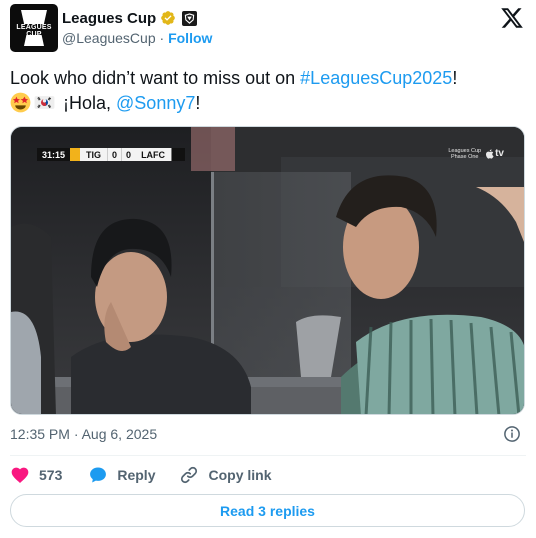 This screenshot has height=538, width=536. I want to click on handle-row: @LeaguesCup · Follow, so click(137, 38).